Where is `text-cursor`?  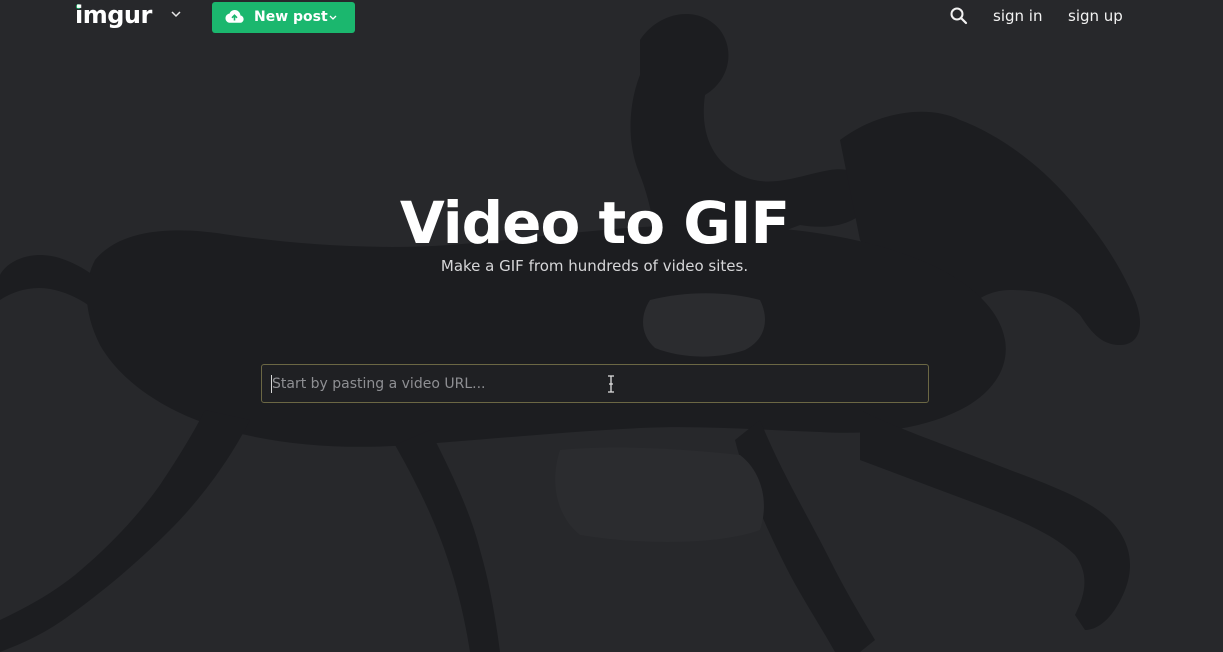 text-cursor is located at coordinates (271, 384).